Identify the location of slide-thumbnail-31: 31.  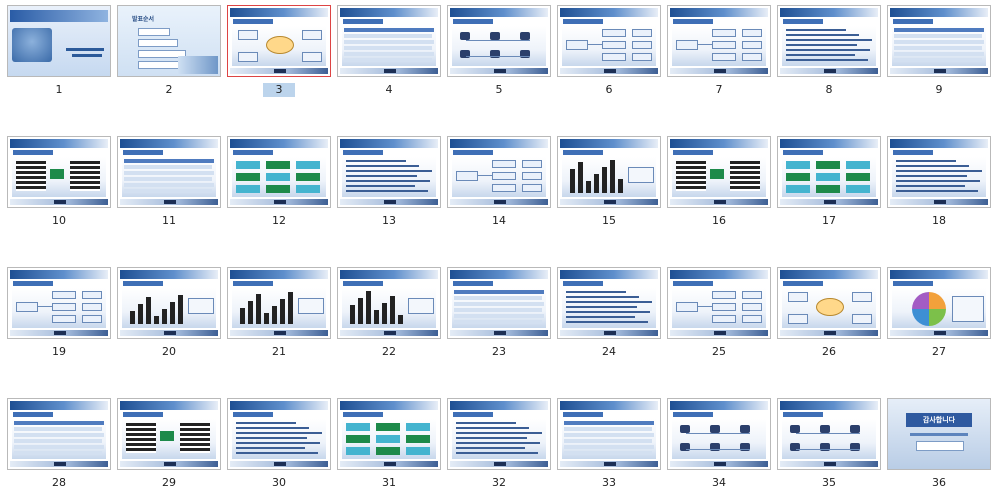
(392, 448).